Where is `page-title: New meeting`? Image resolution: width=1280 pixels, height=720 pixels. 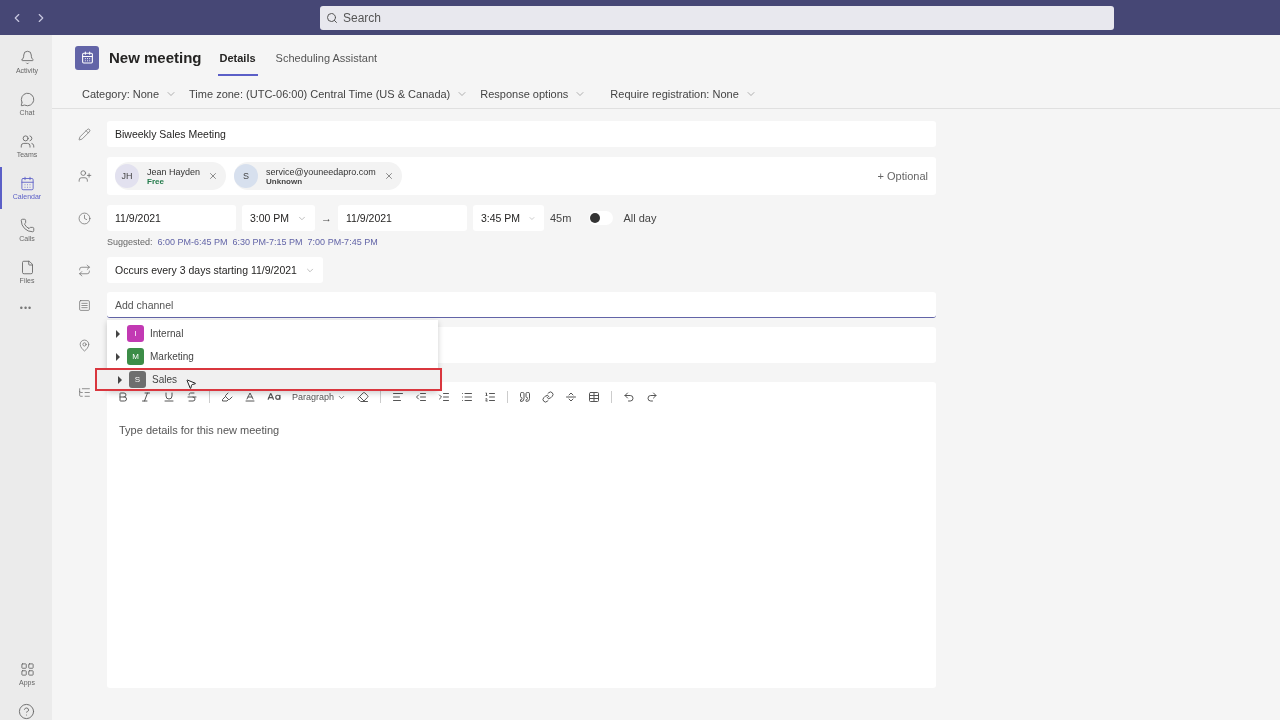
page-title: New meeting is located at coordinates (155, 57).